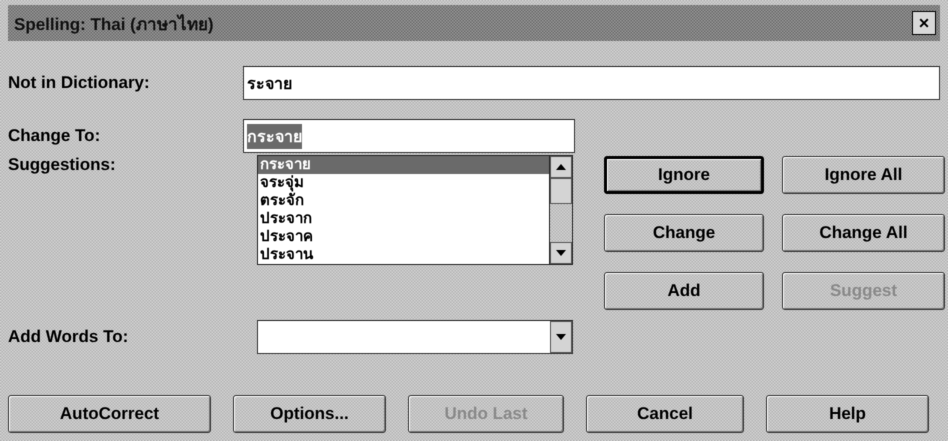 The image size is (948, 441). What do you see at coordinates (591, 83) in the screenshot?
I see `not-in-dictionary-field: ระจาย` at bounding box center [591, 83].